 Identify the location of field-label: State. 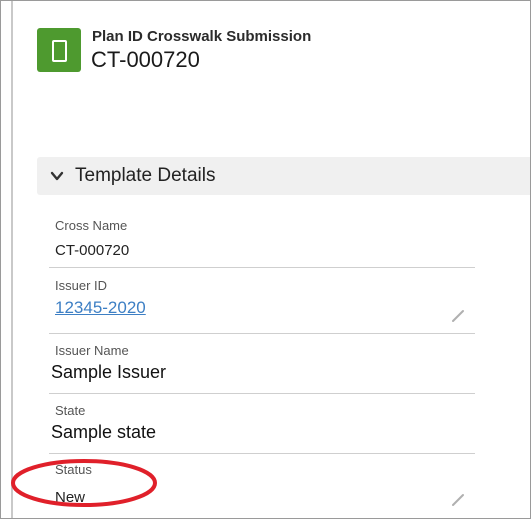
(70, 410).